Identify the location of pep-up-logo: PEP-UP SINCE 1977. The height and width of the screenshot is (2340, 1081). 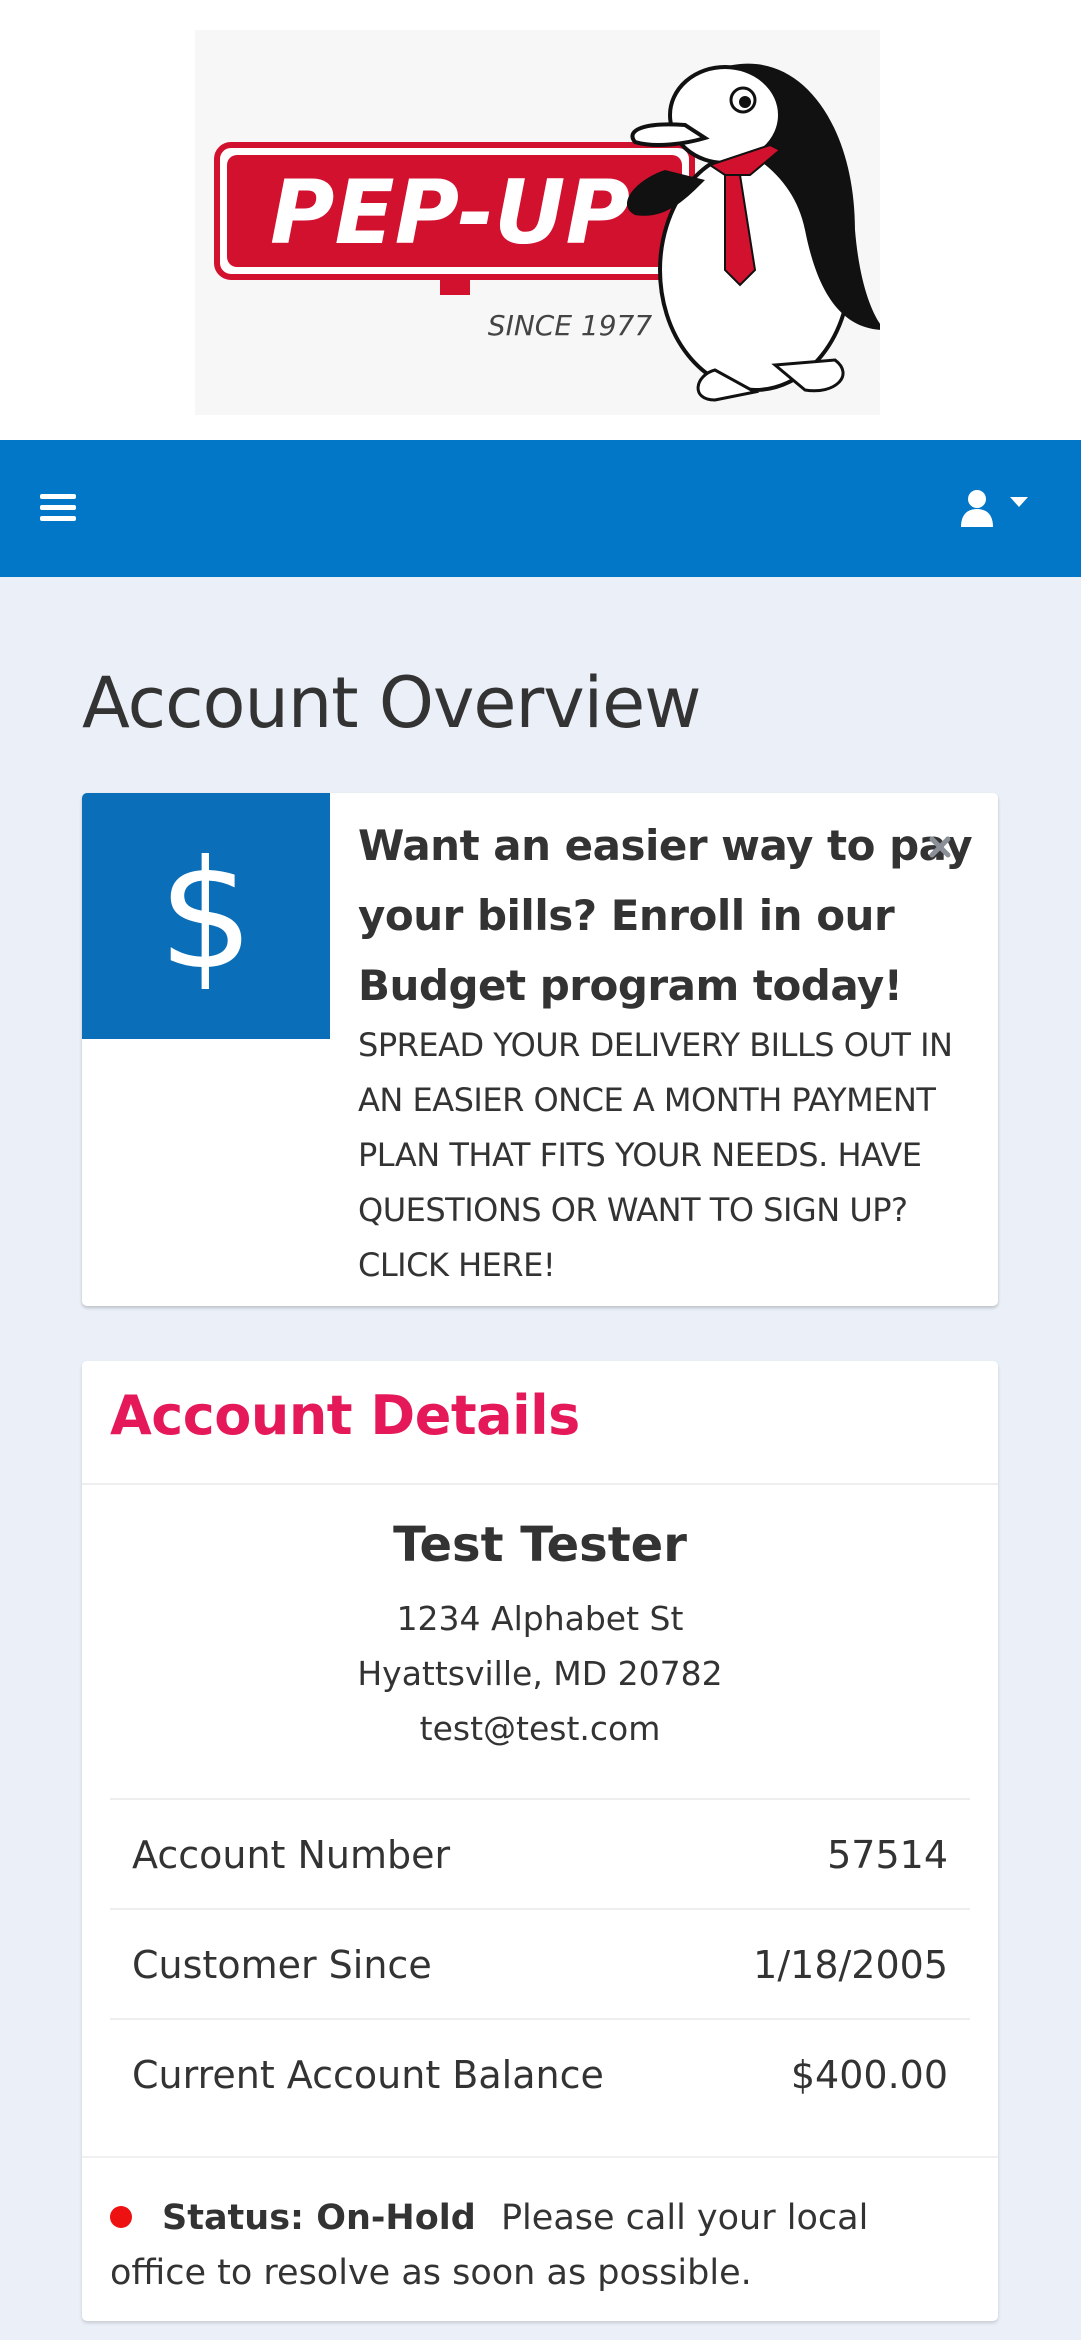
(537, 222).